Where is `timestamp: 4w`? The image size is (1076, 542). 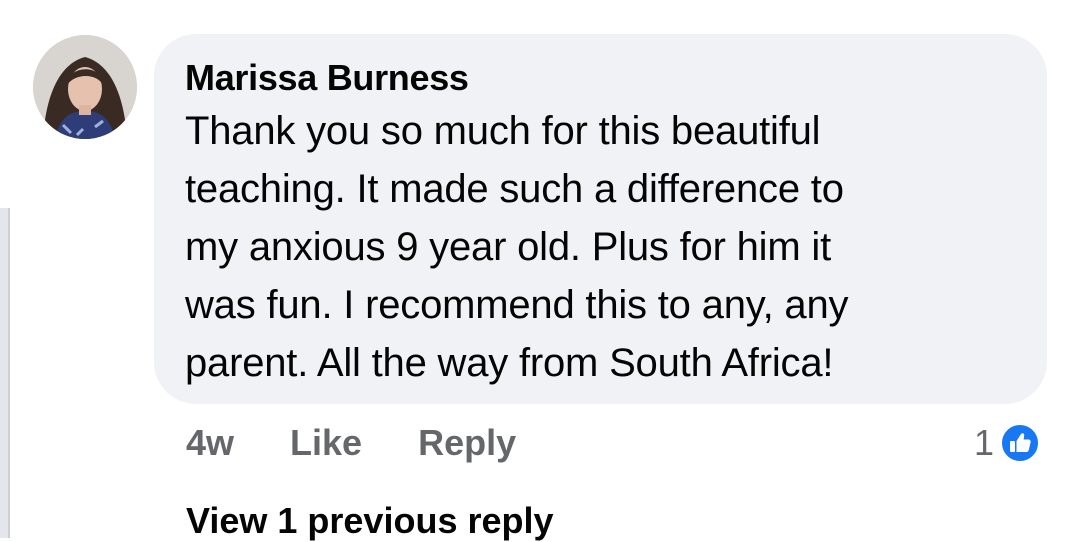
timestamp: 4w is located at coordinates (210, 443).